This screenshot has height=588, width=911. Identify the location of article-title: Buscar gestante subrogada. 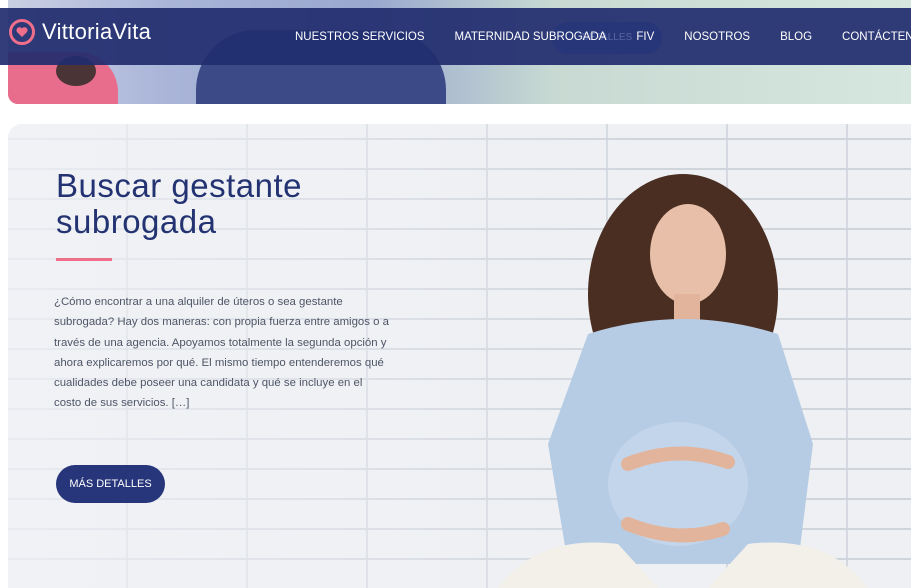
(221, 204).